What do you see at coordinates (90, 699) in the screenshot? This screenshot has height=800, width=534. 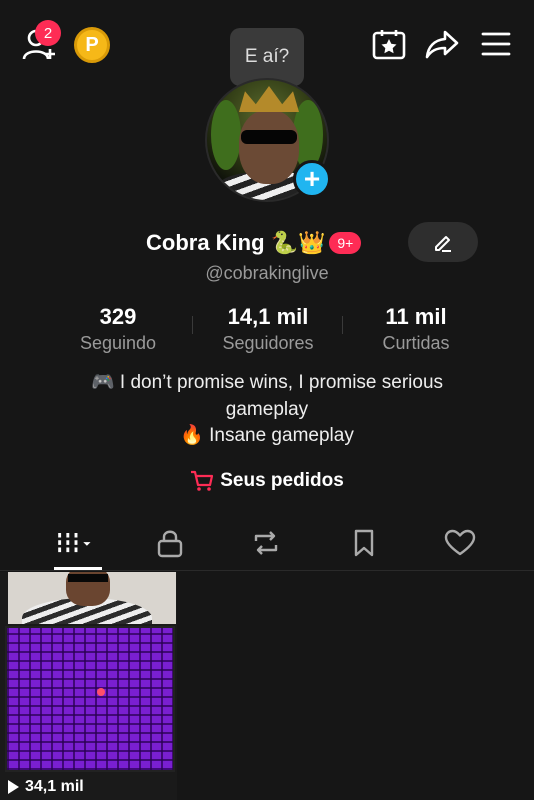 I see `maze-game-image` at bounding box center [90, 699].